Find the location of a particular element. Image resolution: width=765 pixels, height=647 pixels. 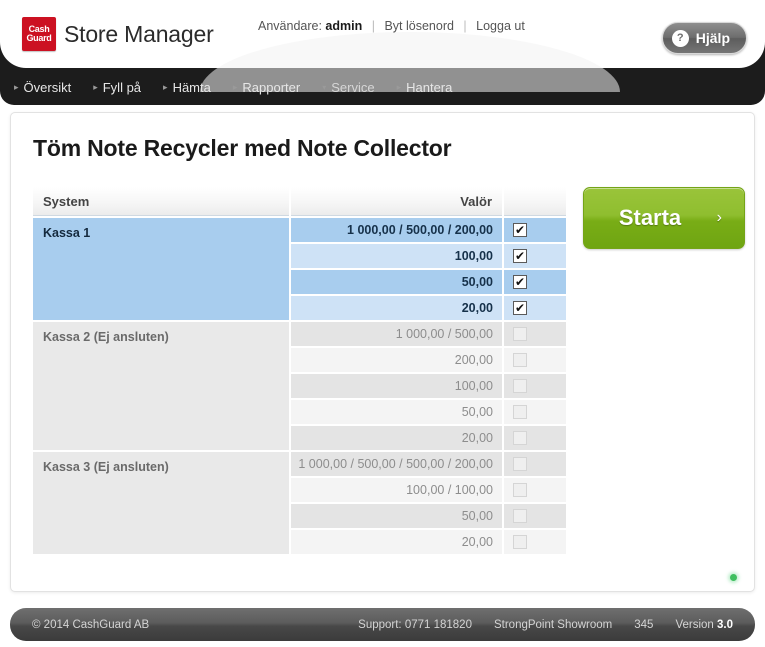

change-password-link: Byt lösenord is located at coordinates (418, 26).